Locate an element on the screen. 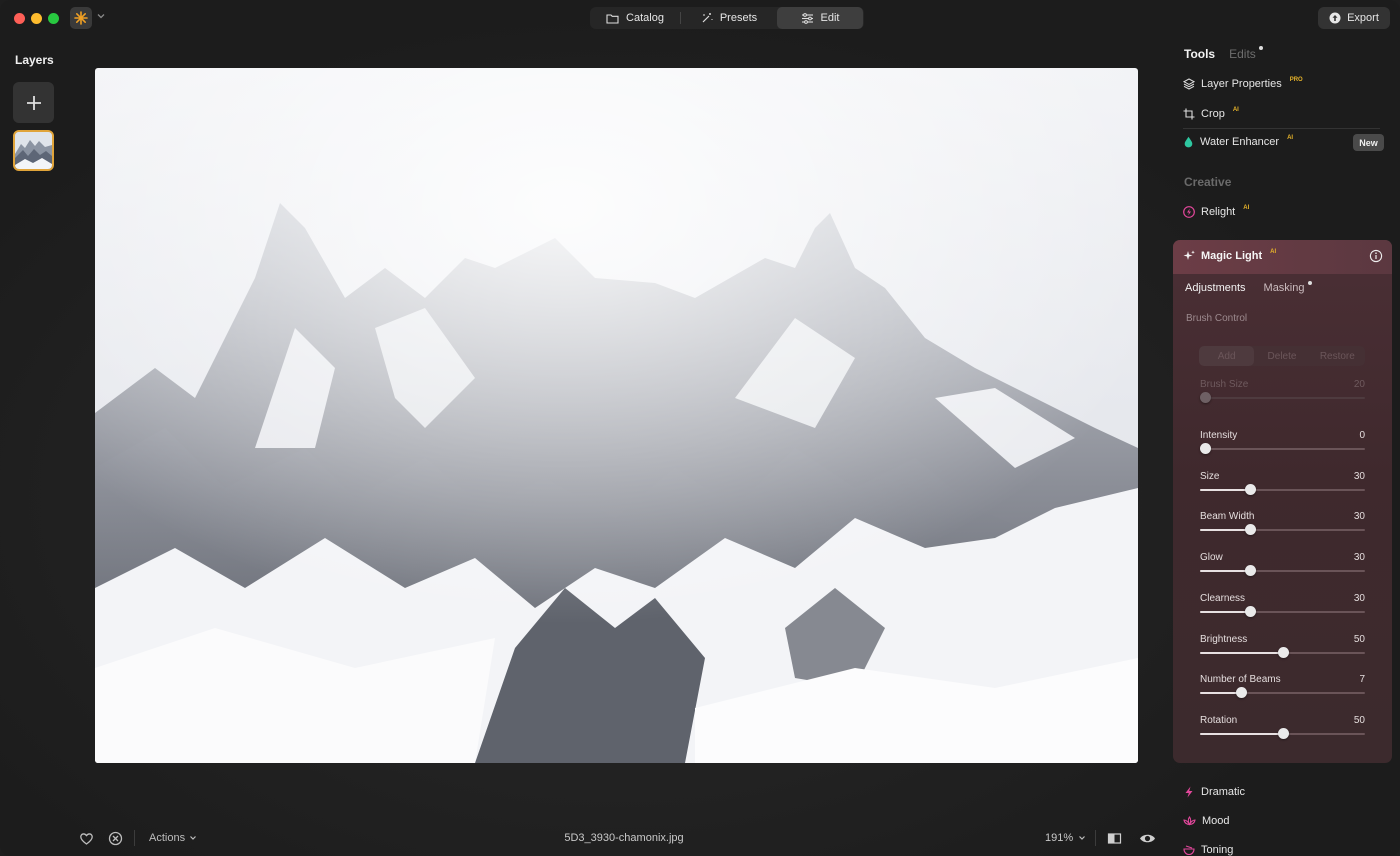 The width and height of the screenshot is (1400, 856). eye-preview-icon is located at coordinates (1147, 838).